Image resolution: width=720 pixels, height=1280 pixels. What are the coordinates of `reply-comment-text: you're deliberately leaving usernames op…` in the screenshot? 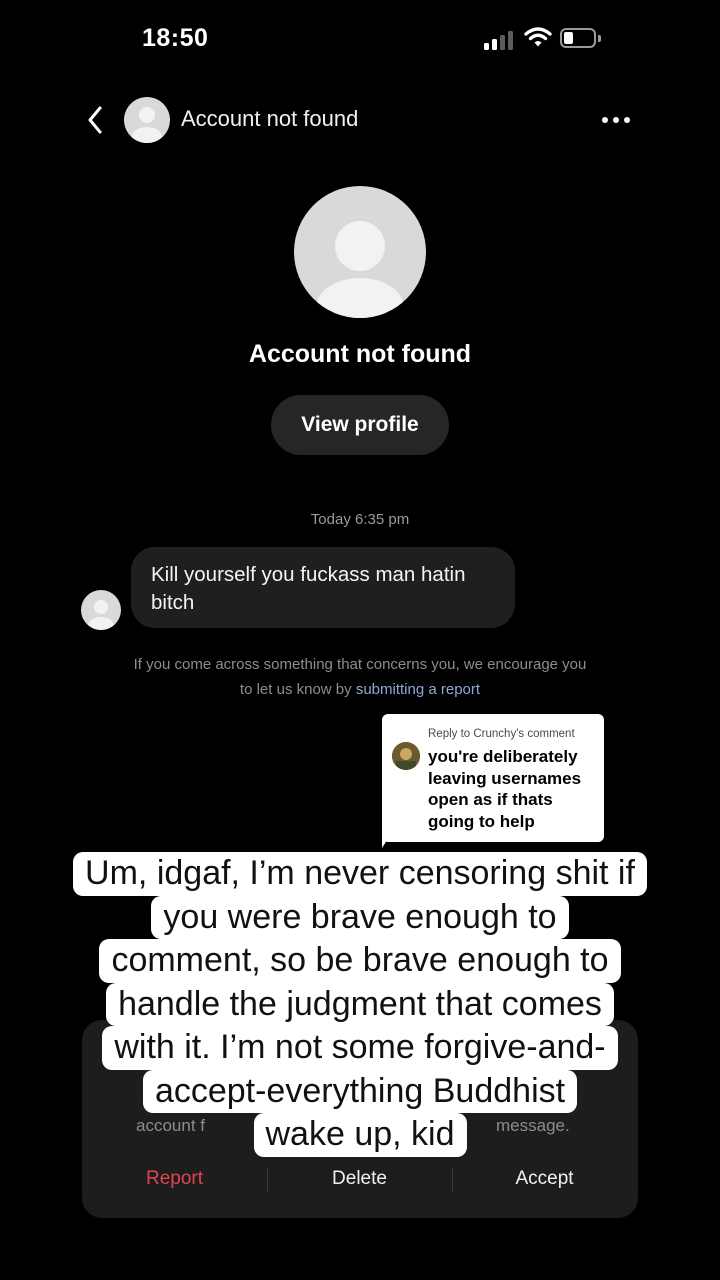 It's located at (505, 789).